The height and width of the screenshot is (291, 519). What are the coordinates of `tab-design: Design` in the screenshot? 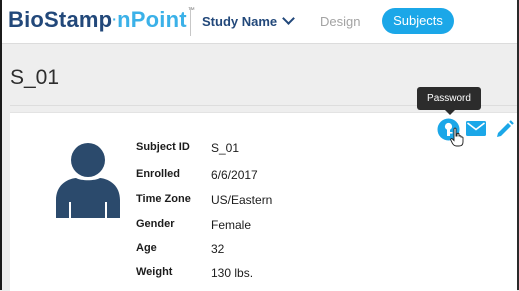 It's located at (340, 21).